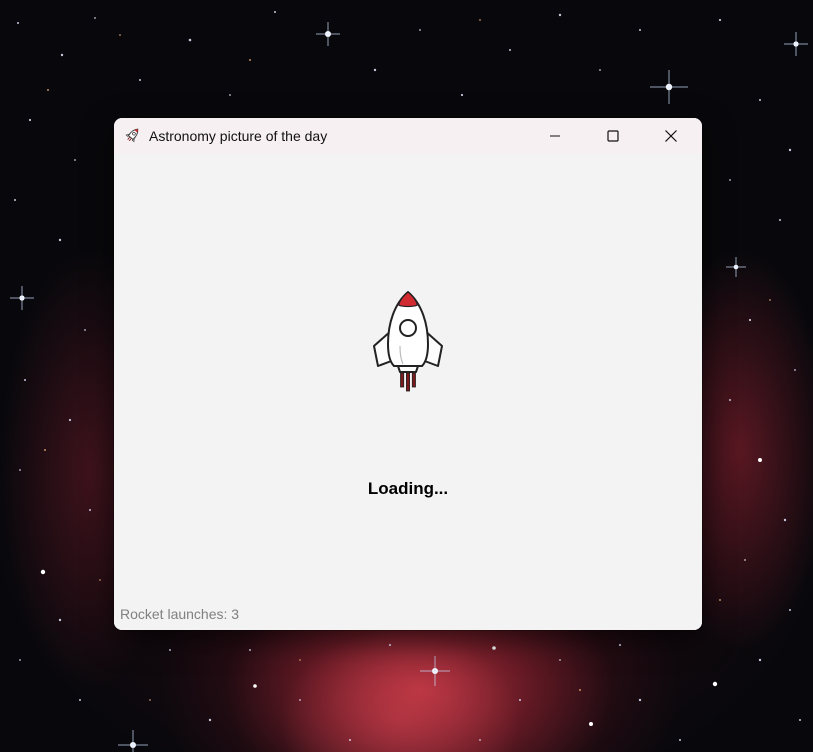  I want to click on maximize-icon, so click(613, 136).